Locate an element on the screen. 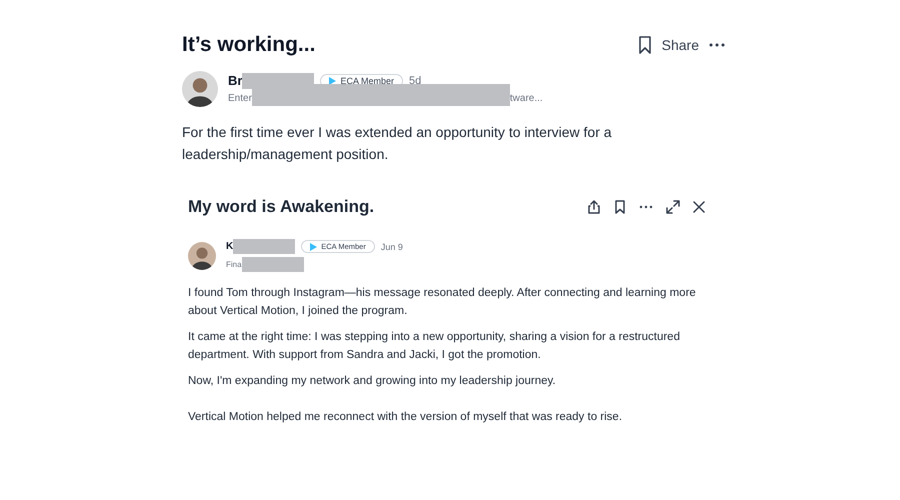  card-paragraph: Now, I'm expanding my network and growing into my leadership journey. is located at coordinates (372, 381).